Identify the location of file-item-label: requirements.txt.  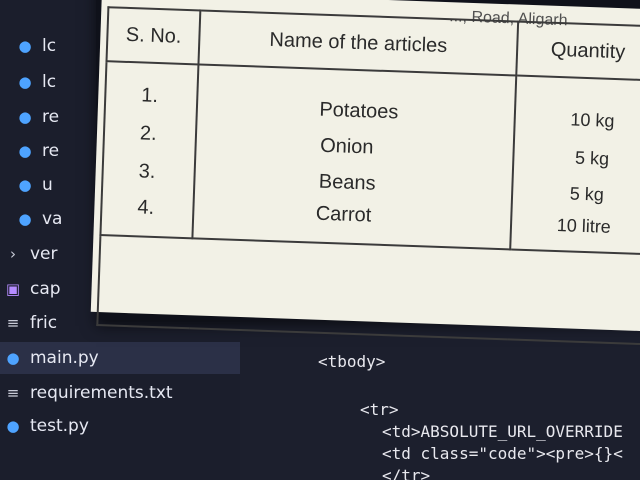
(101, 393).